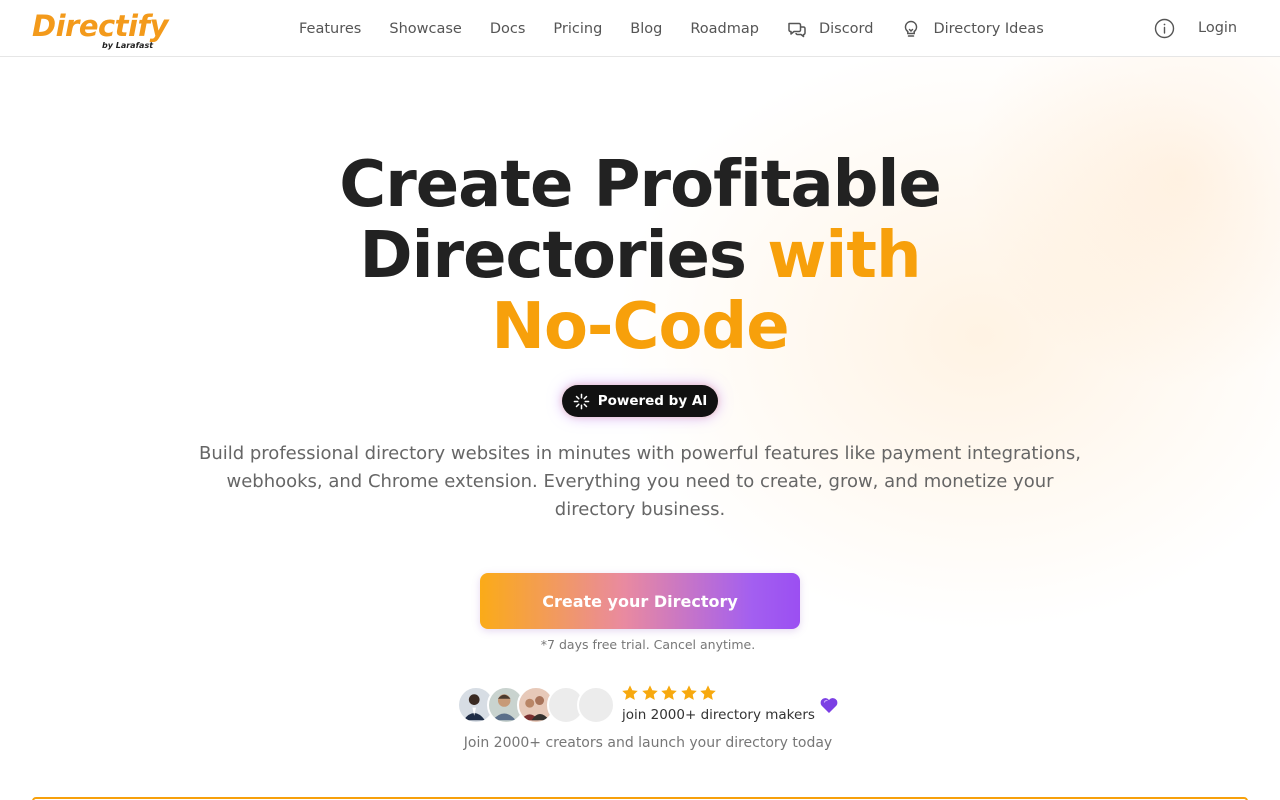 The height and width of the screenshot is (800, 1280). What do you see at coordinates (128, 45) in the screenshot?
I see `brand-sub: by Larafast` at bounding box center [128, 45].